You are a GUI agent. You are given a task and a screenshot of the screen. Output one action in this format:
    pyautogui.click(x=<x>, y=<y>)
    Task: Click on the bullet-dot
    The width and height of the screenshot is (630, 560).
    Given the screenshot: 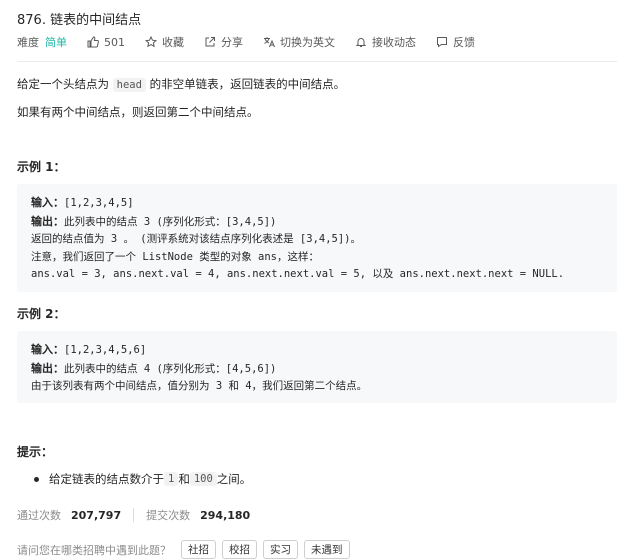 What is the action you would take?
    pyautogui.click(x=36, y=479)
    